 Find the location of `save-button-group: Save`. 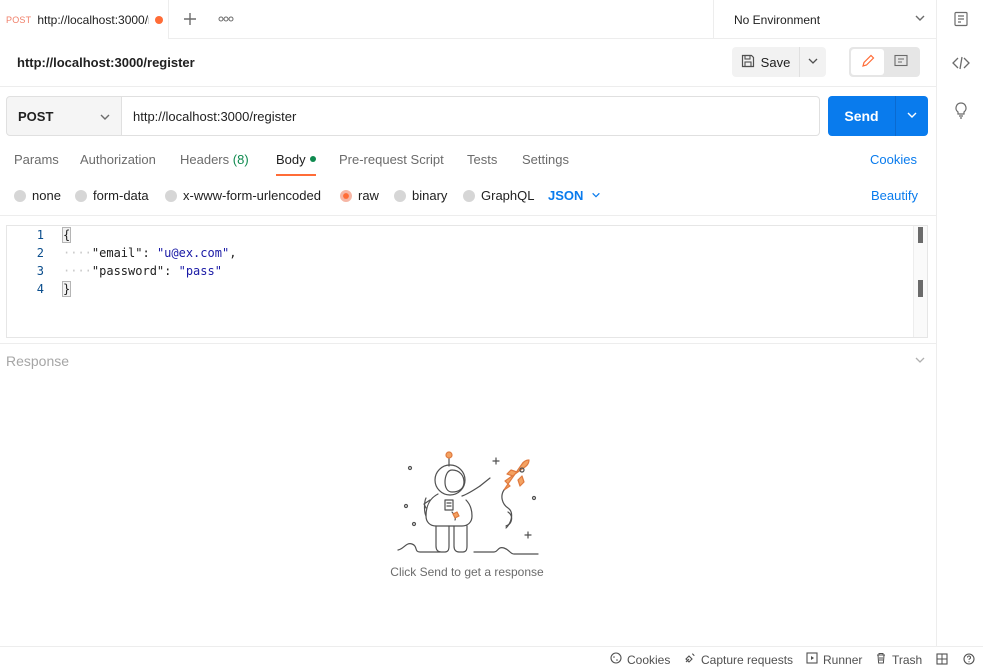

save-button-group: Save is located at coordinates (779, 62).